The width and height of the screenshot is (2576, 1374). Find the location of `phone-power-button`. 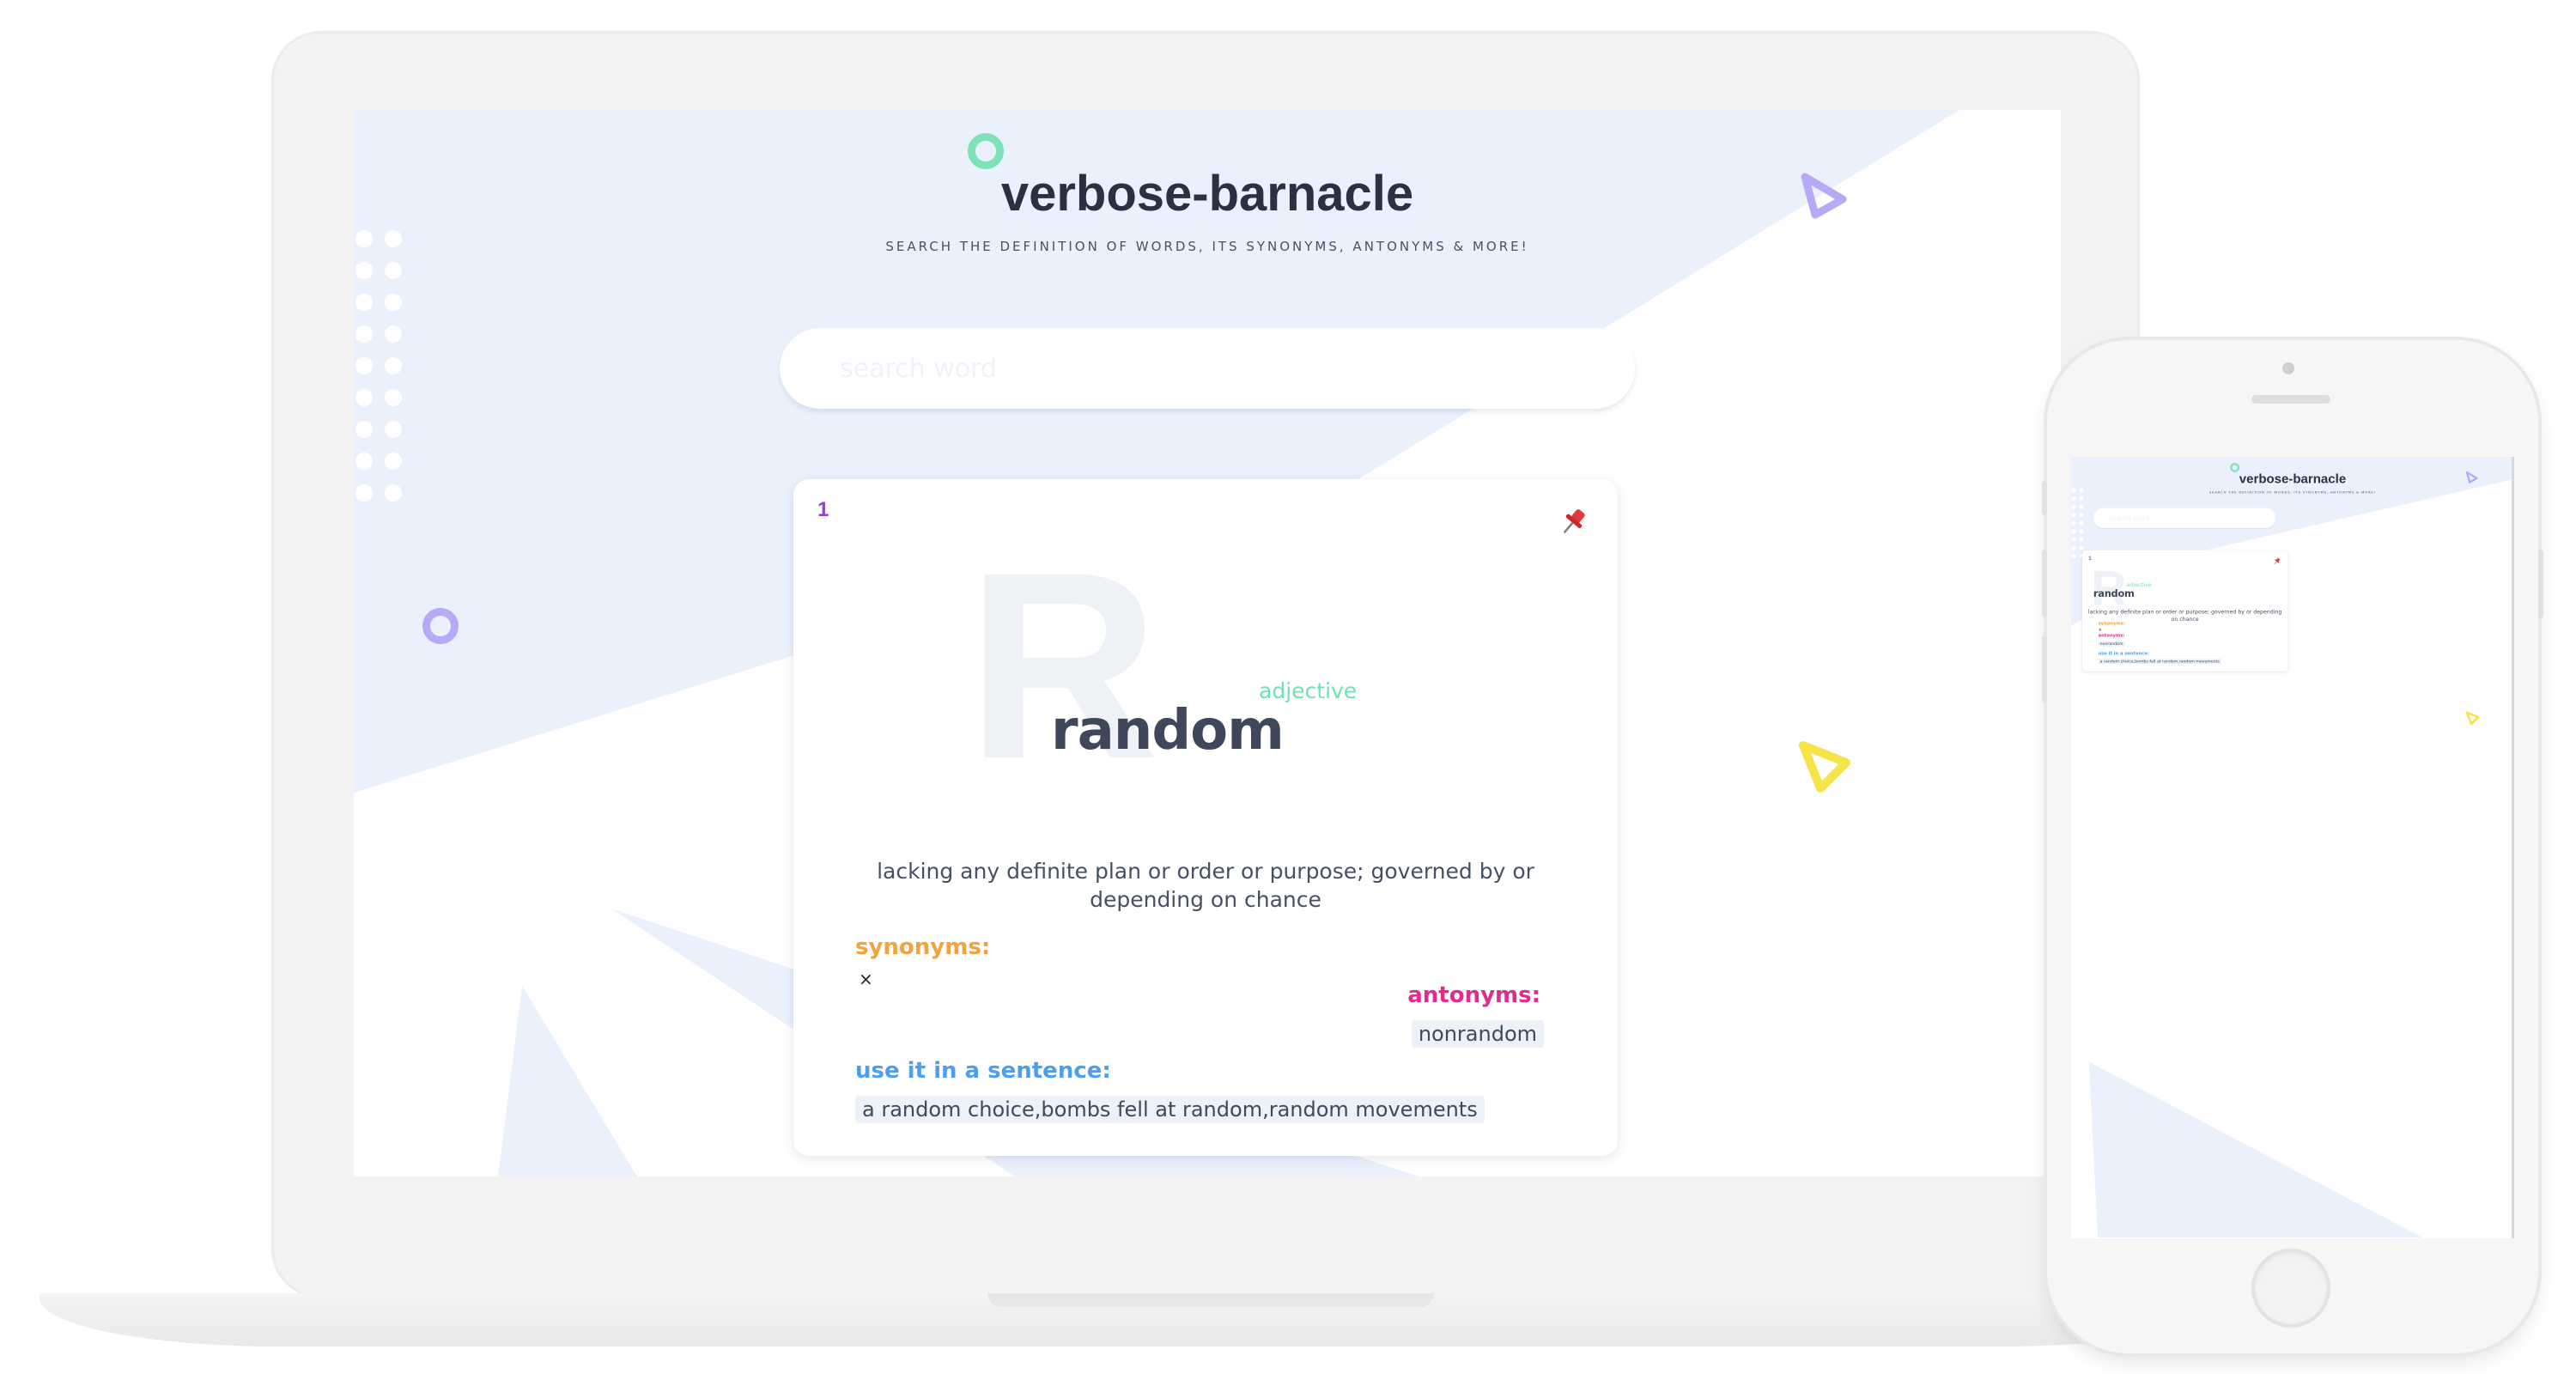

phone-power-button is located at coordinates (2540, 584).